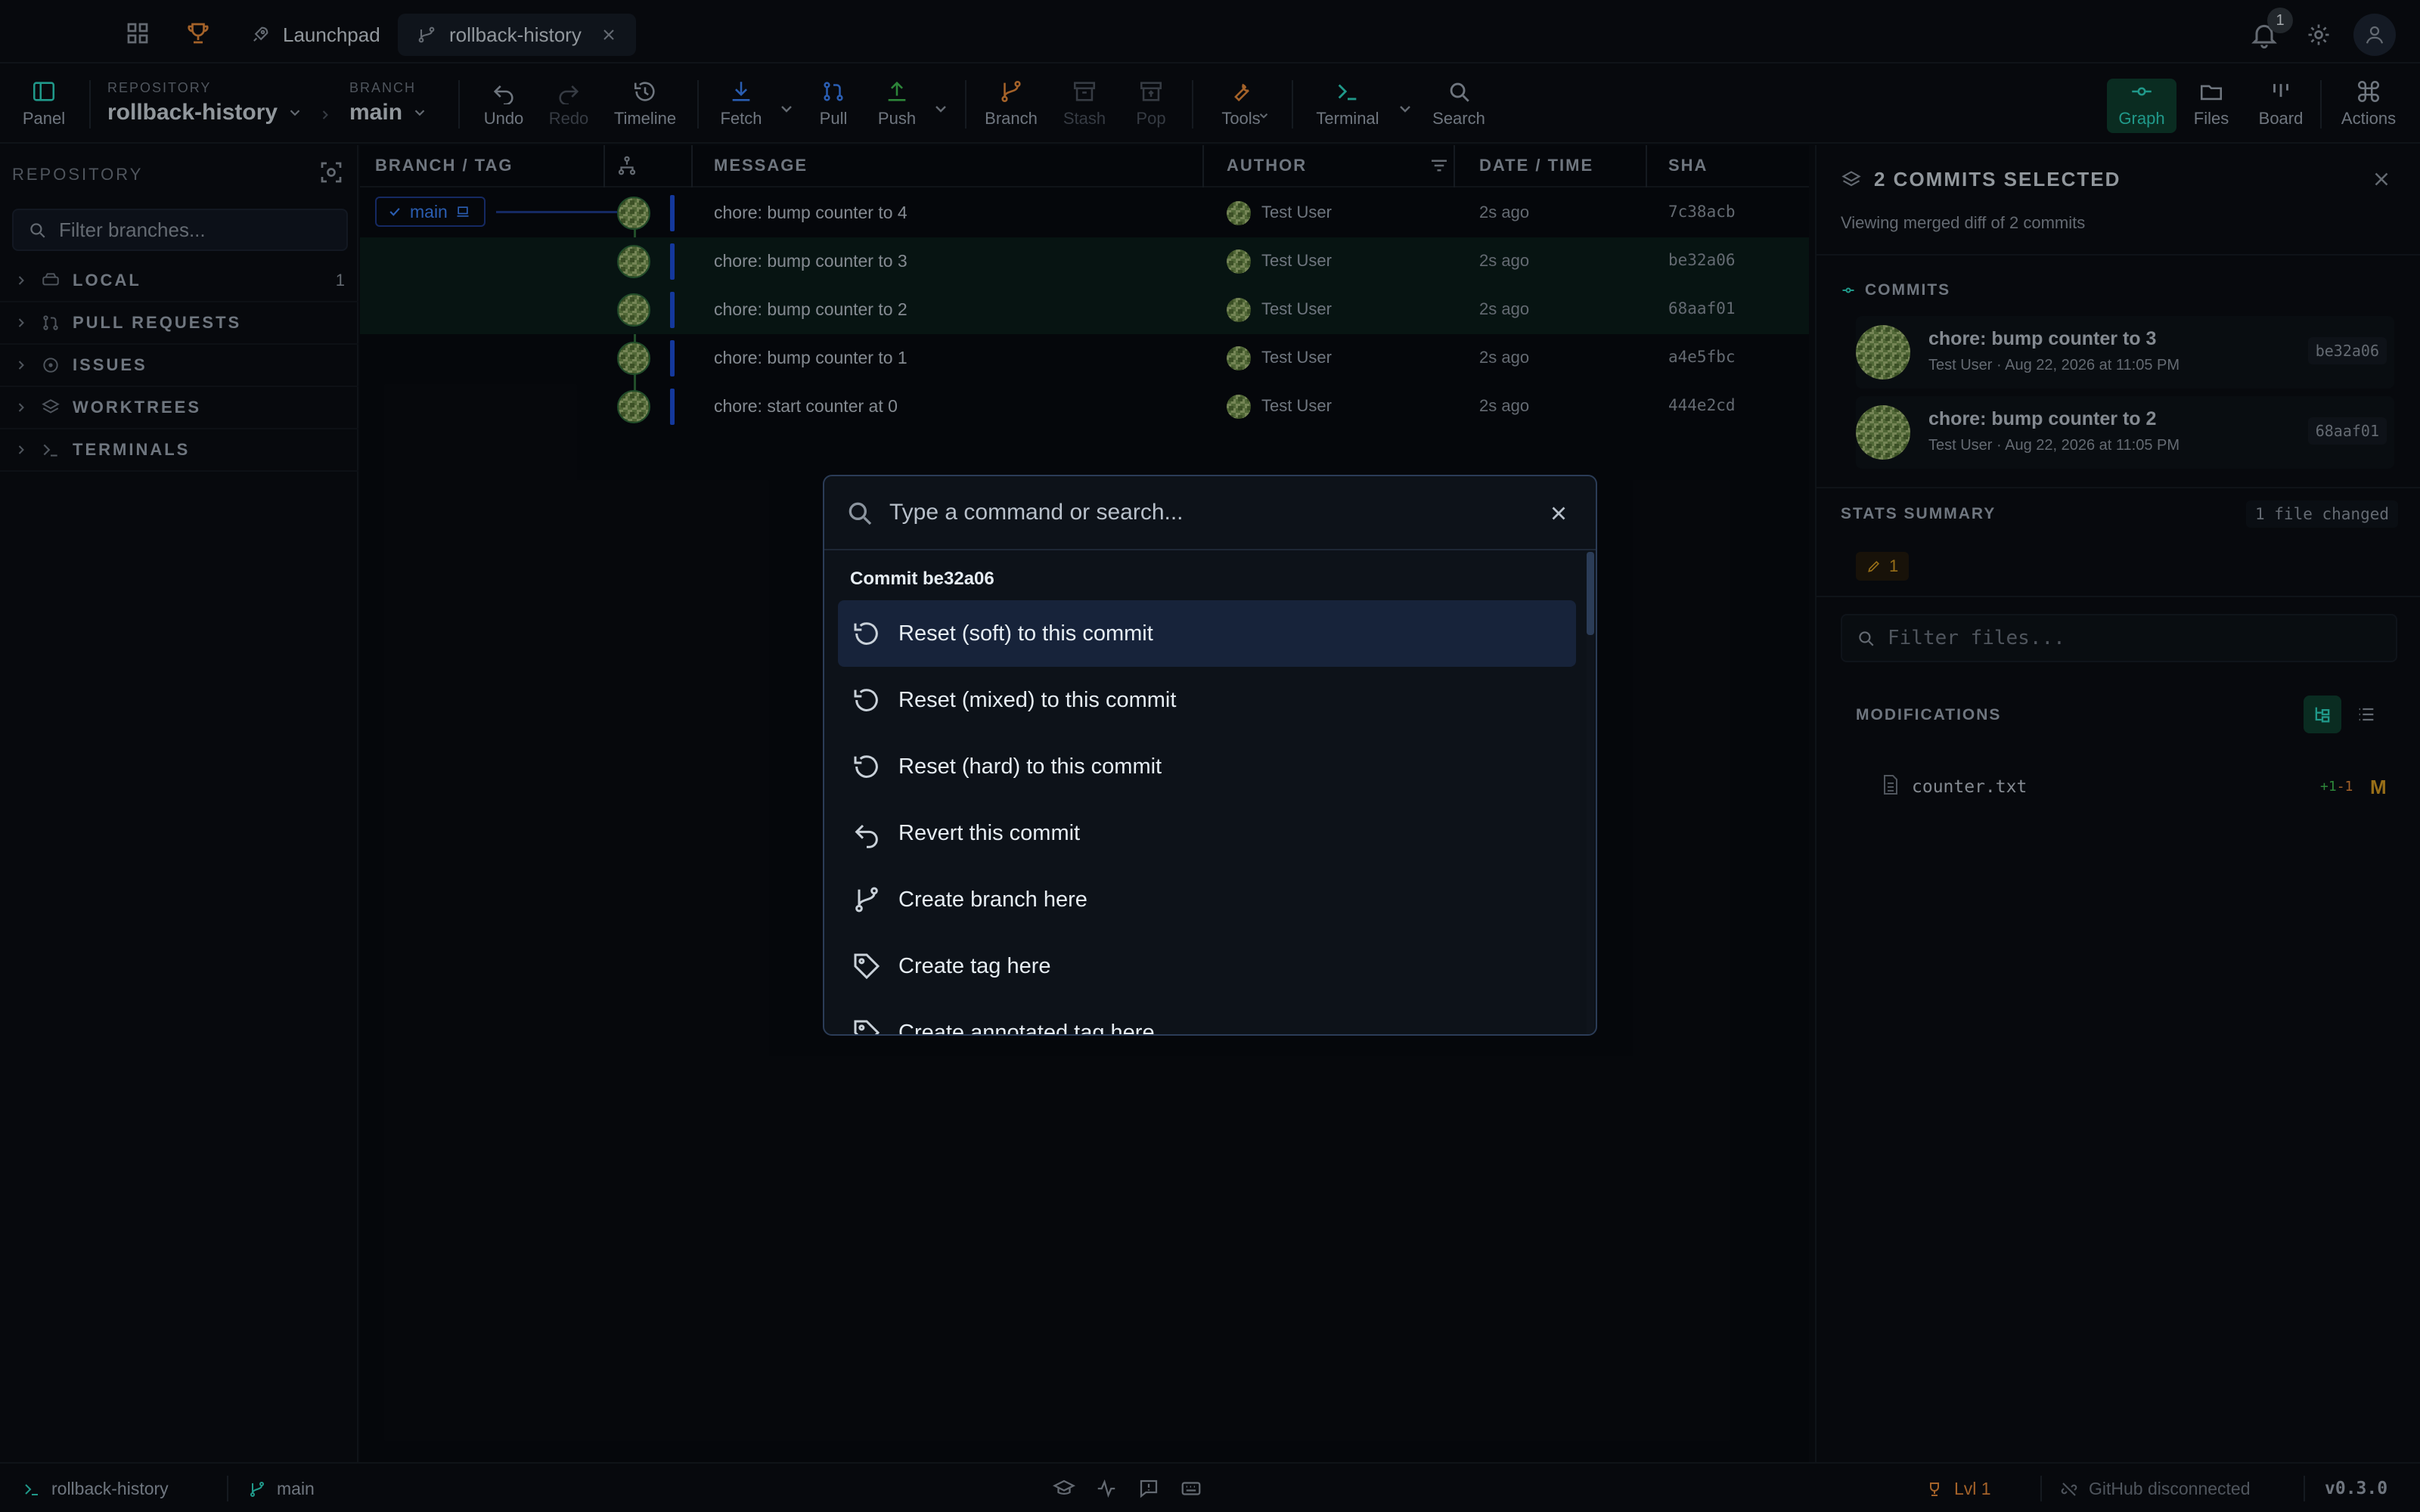  I want to click on command-search-bar, so click(1210, 513).